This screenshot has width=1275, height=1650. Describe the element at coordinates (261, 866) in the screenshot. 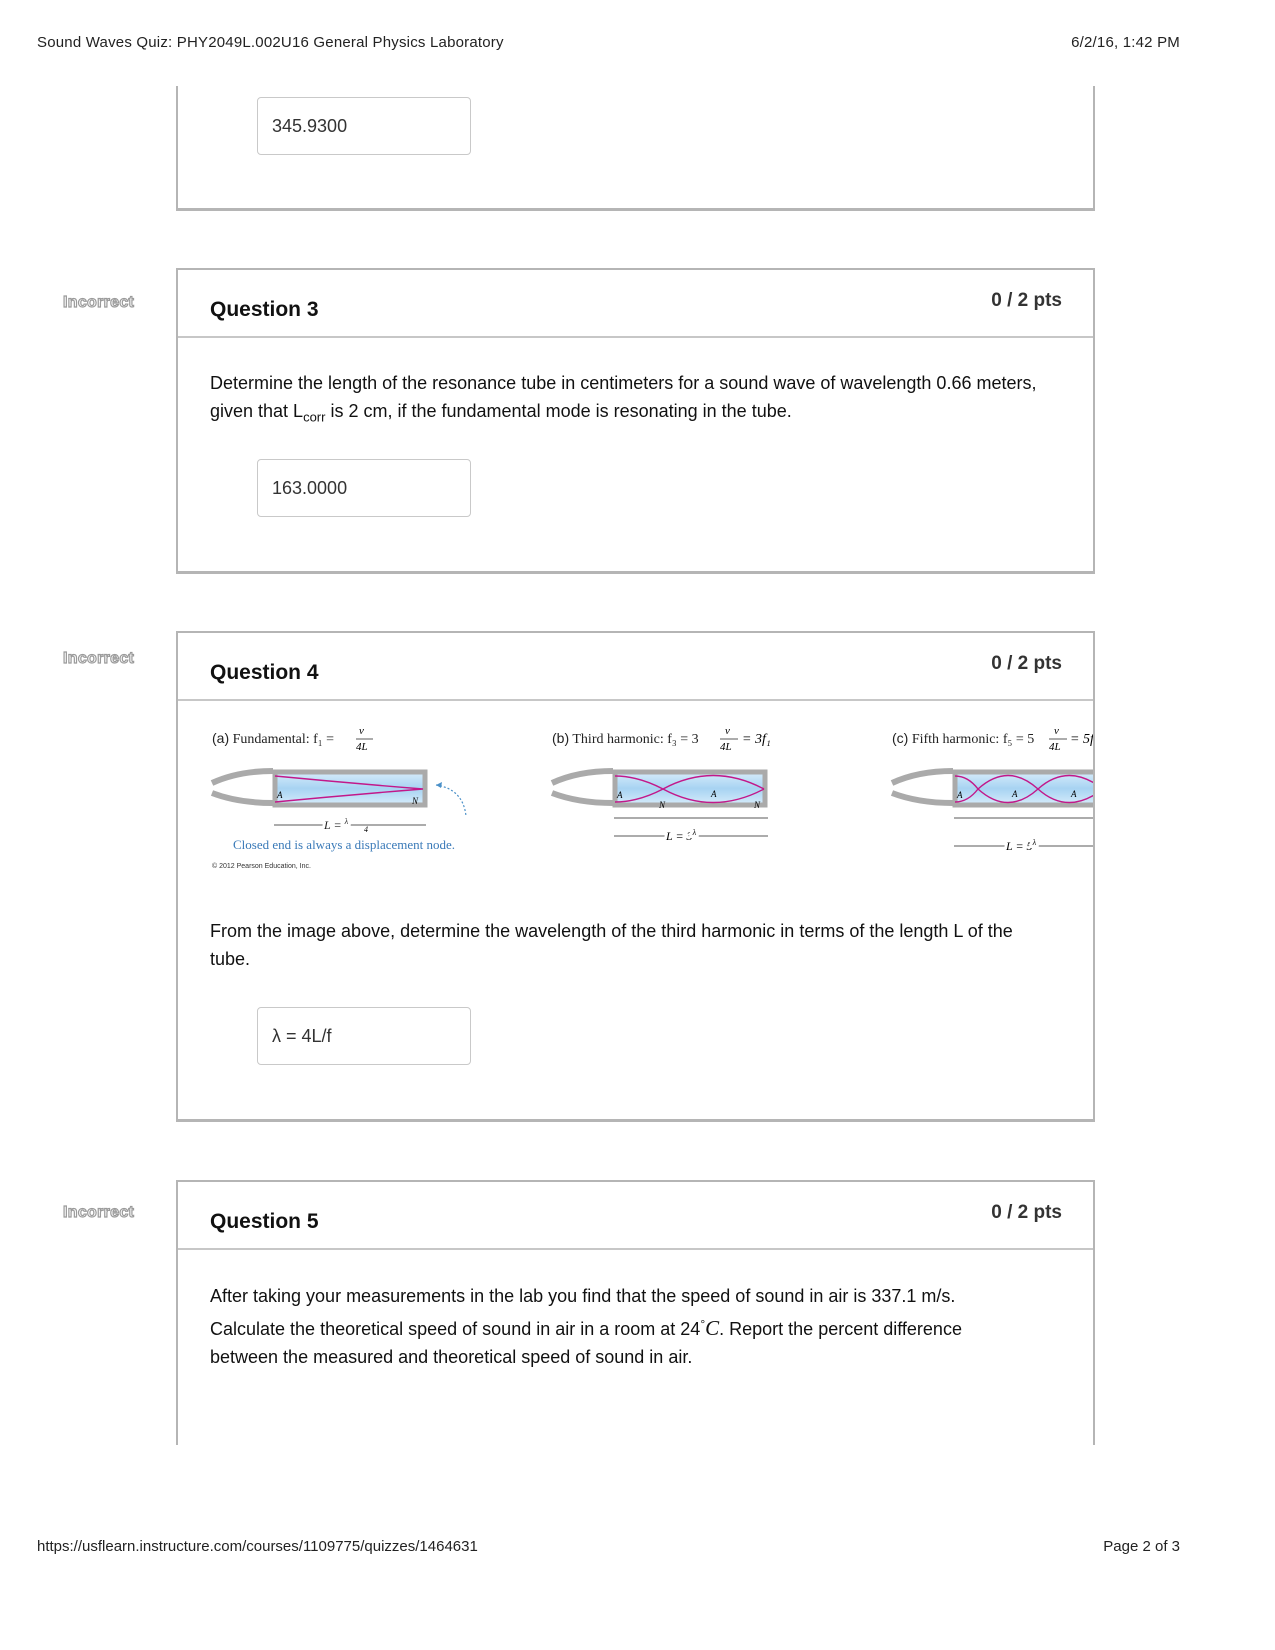

I see `figure-copyright: © 2012 Pearson Education, Inc.` at that location.